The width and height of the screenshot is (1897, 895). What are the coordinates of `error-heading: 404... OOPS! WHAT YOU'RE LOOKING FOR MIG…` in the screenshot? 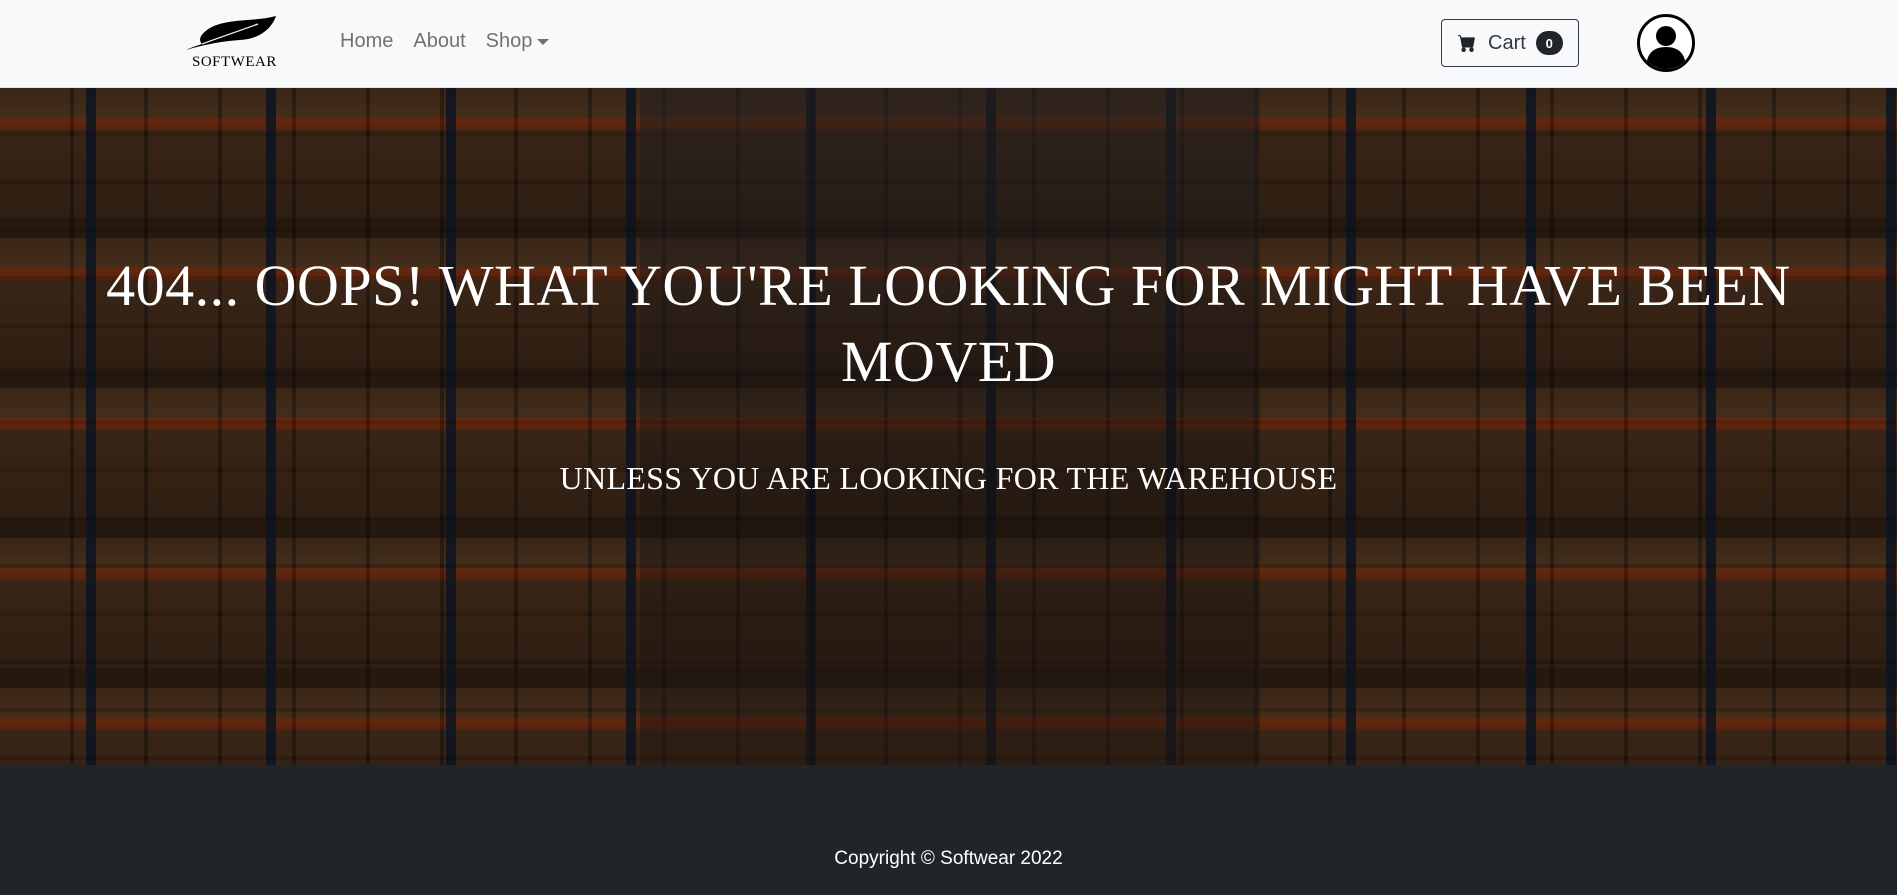 It's located at (948, 323).